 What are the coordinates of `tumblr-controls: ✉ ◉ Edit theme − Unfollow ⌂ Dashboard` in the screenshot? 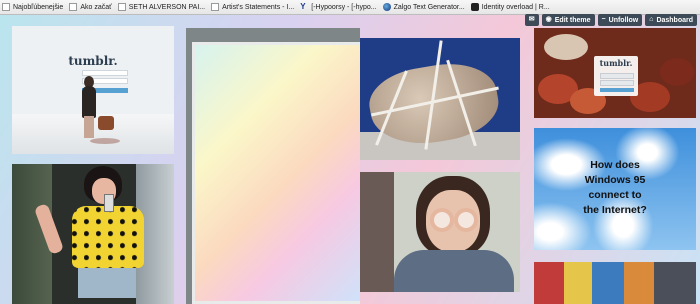 It's located at (610, 20).